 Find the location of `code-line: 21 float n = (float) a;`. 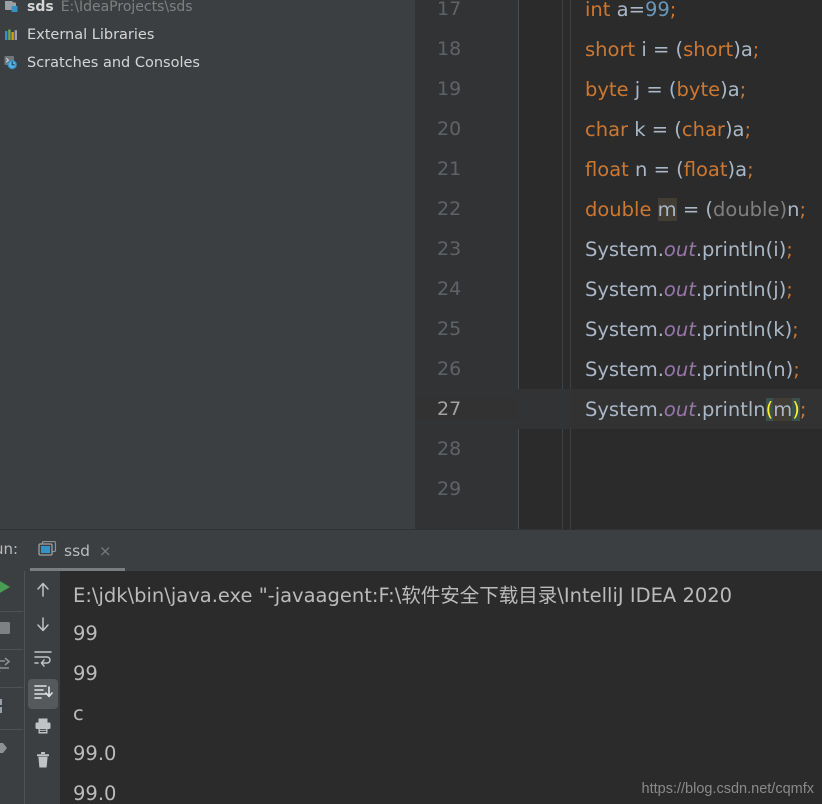

code-line: 21 float n = (float) a; is located at coordinates (618, 169).